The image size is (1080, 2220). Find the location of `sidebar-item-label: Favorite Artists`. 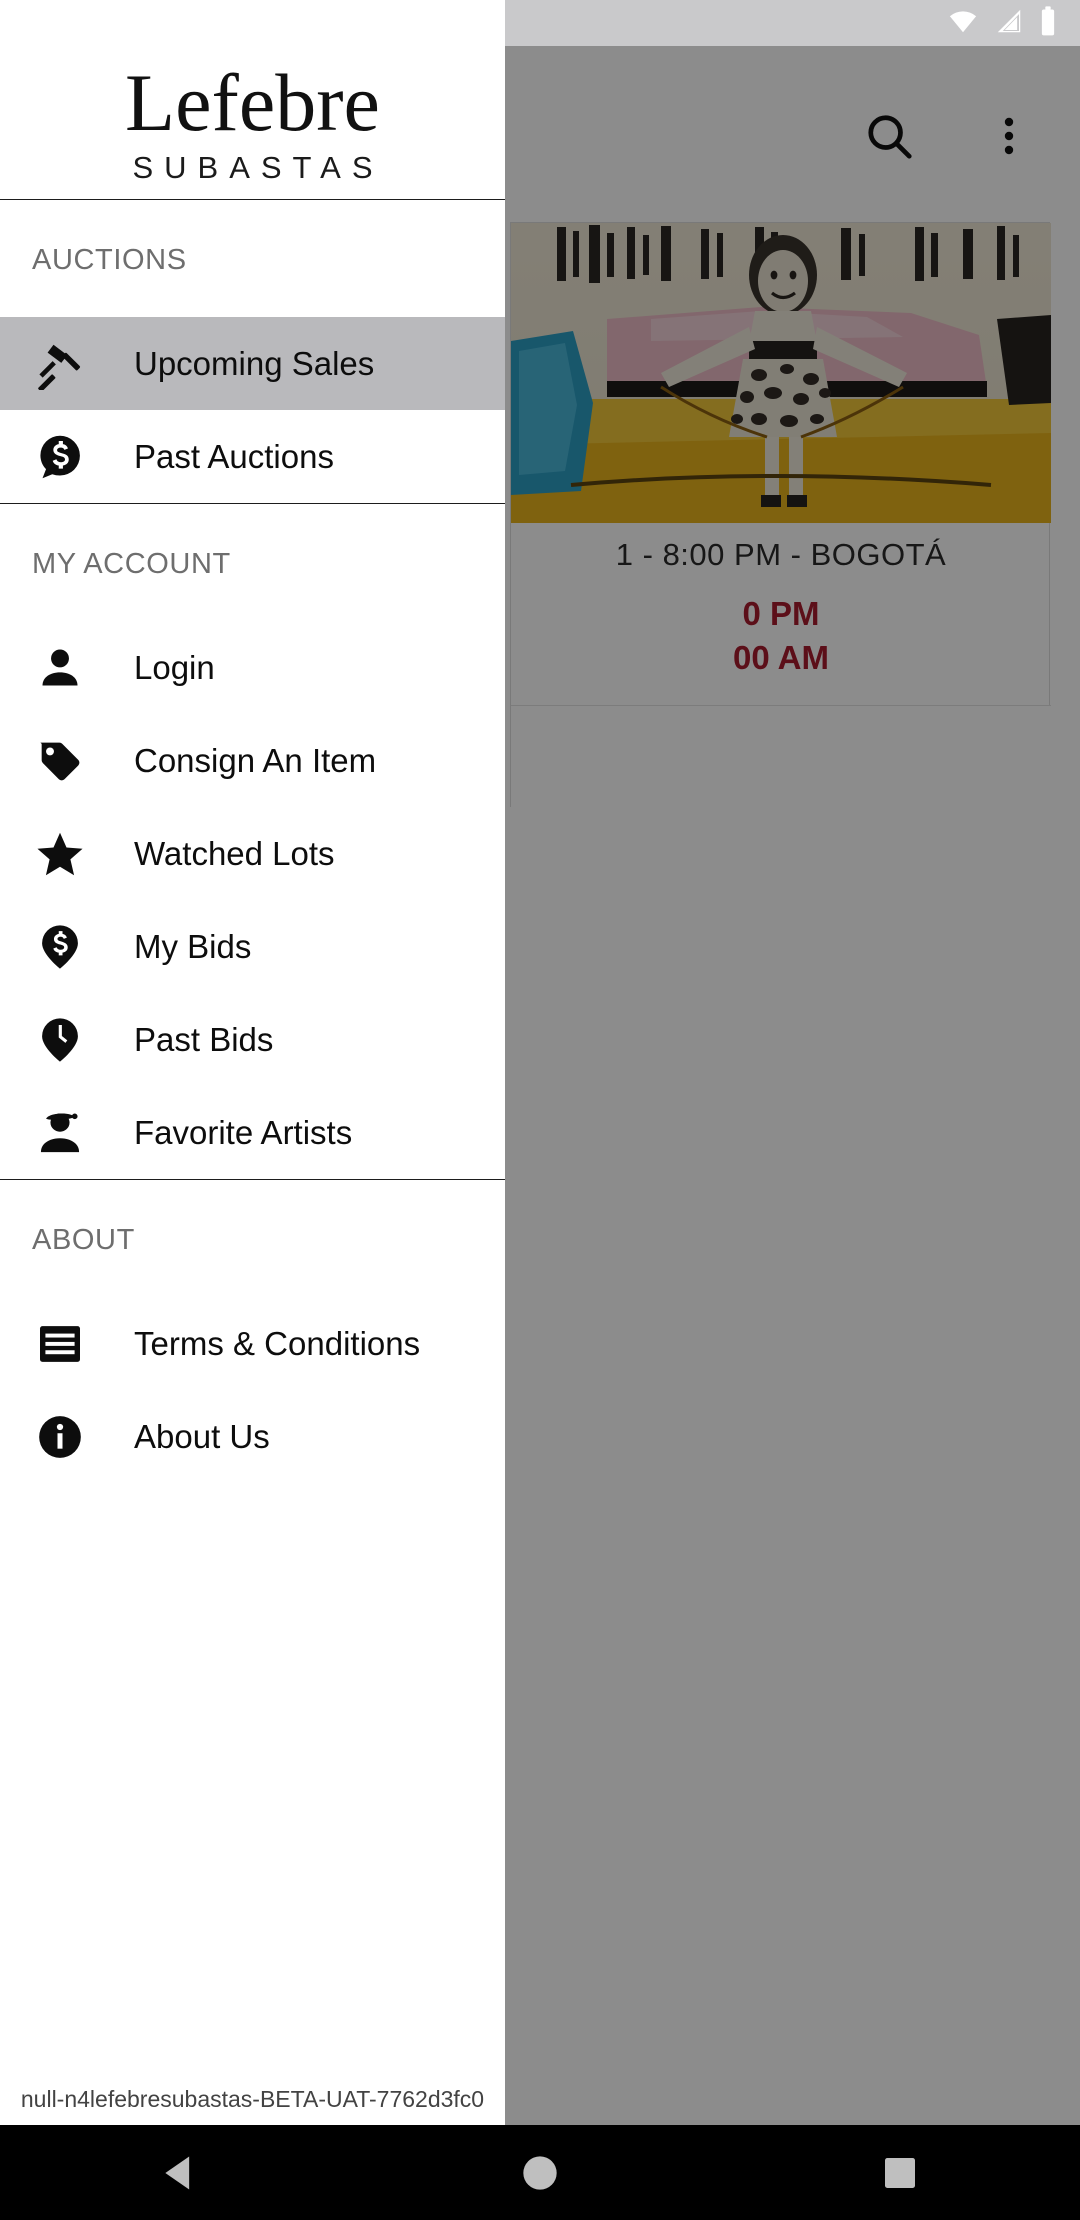

sidebar-item-label: Favorite Artists is located at coordinates (243, 1132).